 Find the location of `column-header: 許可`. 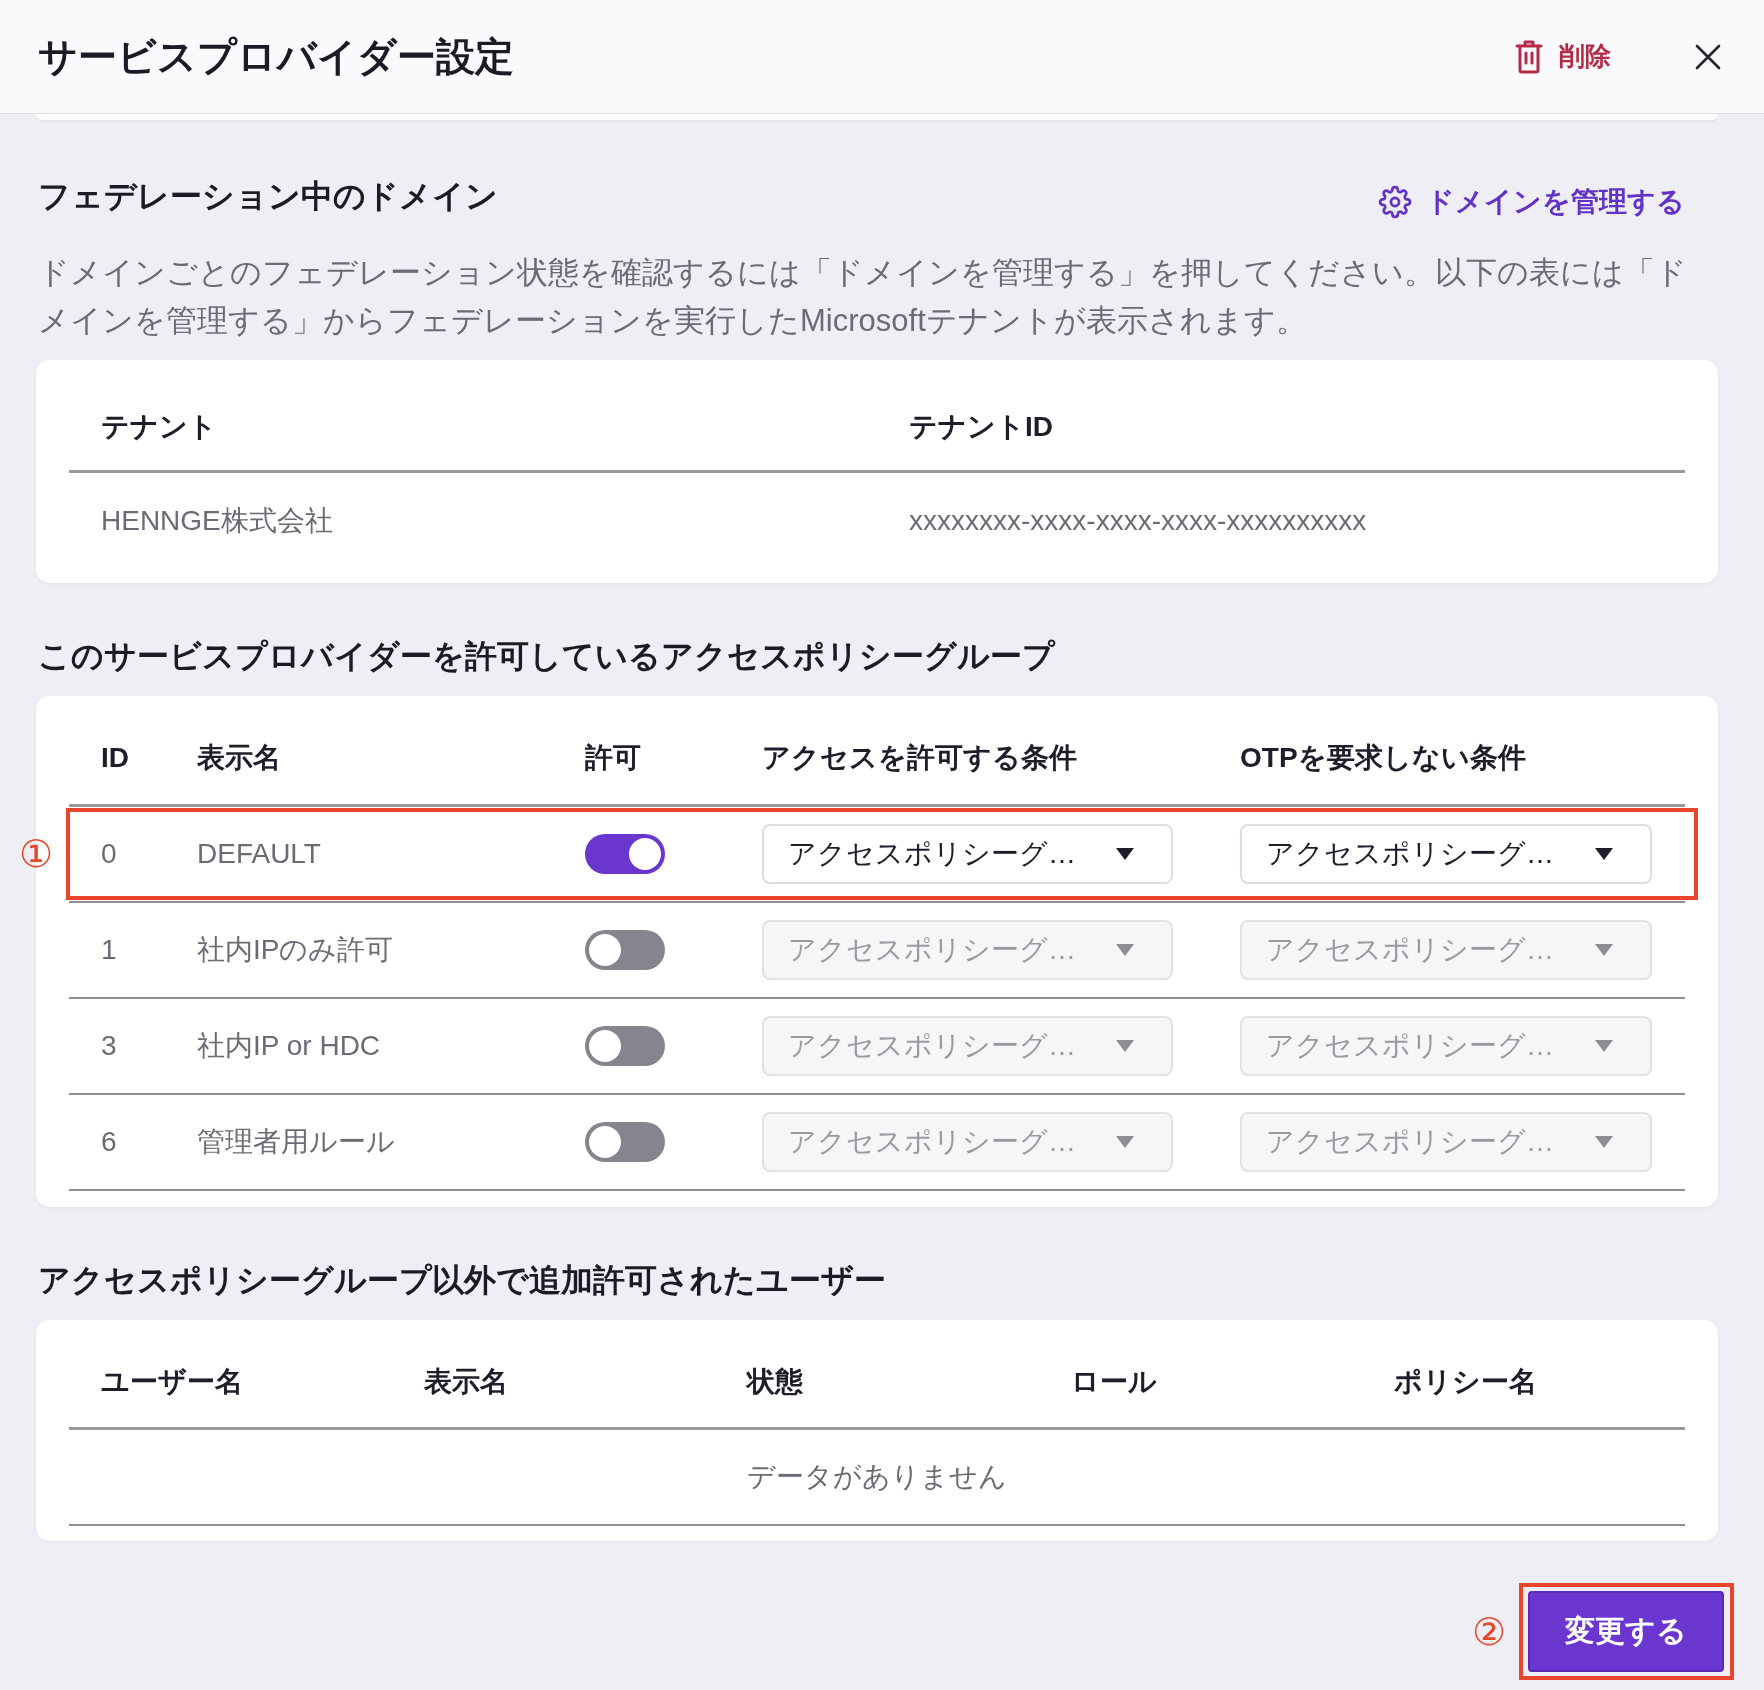

column-header: 許可 is located at coordinates (613, 758).